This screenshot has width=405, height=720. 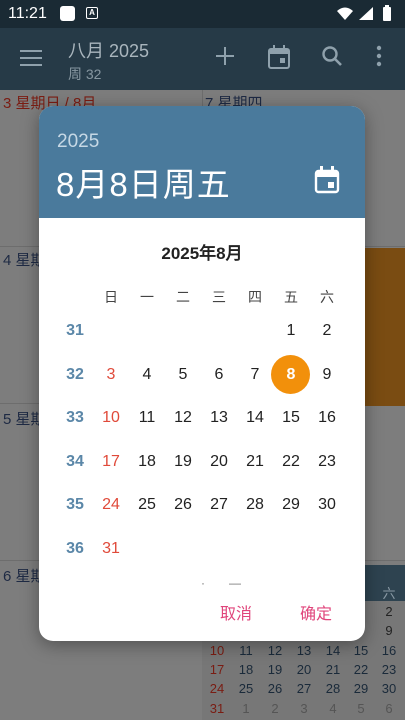 What do you see at coordinates (67, 13) in the screenshot?
I see `notification-icon` at bounding box center [67, 13].